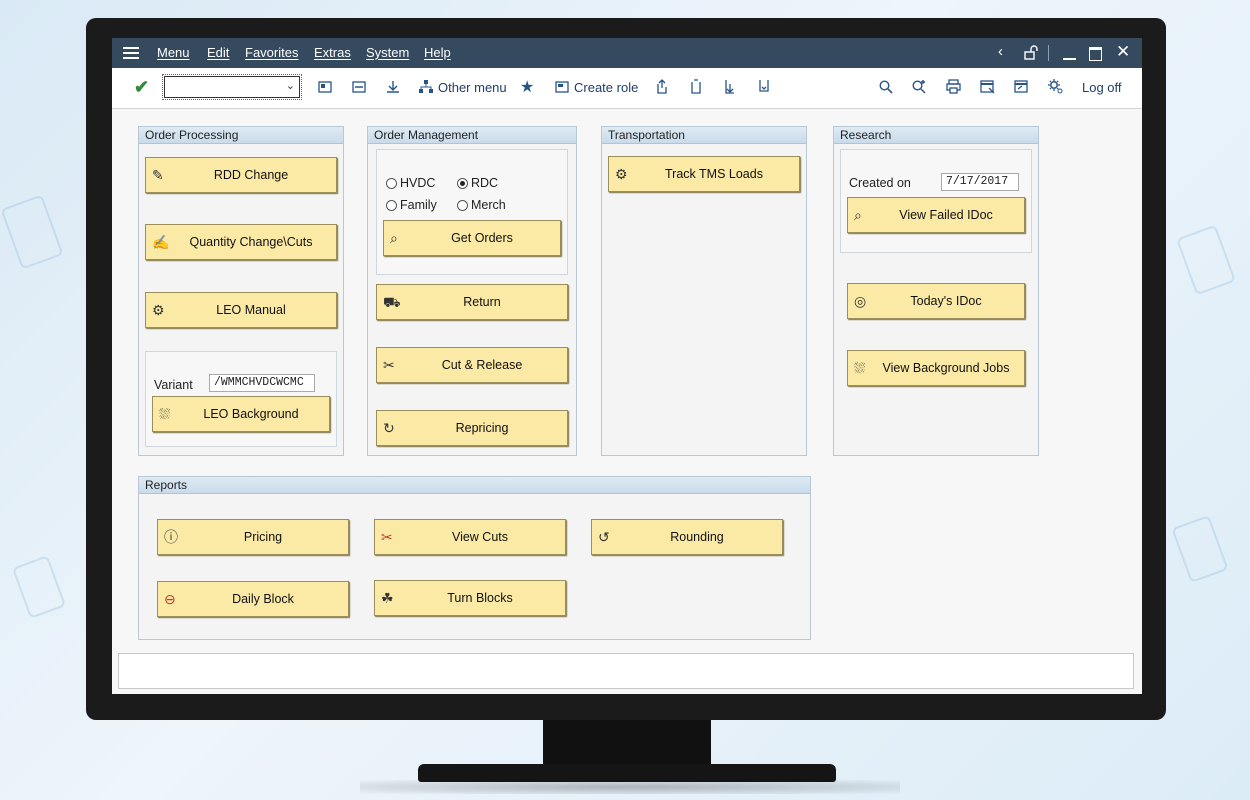 The width and height of the screenshot is (1250, 800). What do you see at coordinates (290, 85) in the screenshot?
I see `chevron-down-icon: ⌄` at bounding box center [290, 85].